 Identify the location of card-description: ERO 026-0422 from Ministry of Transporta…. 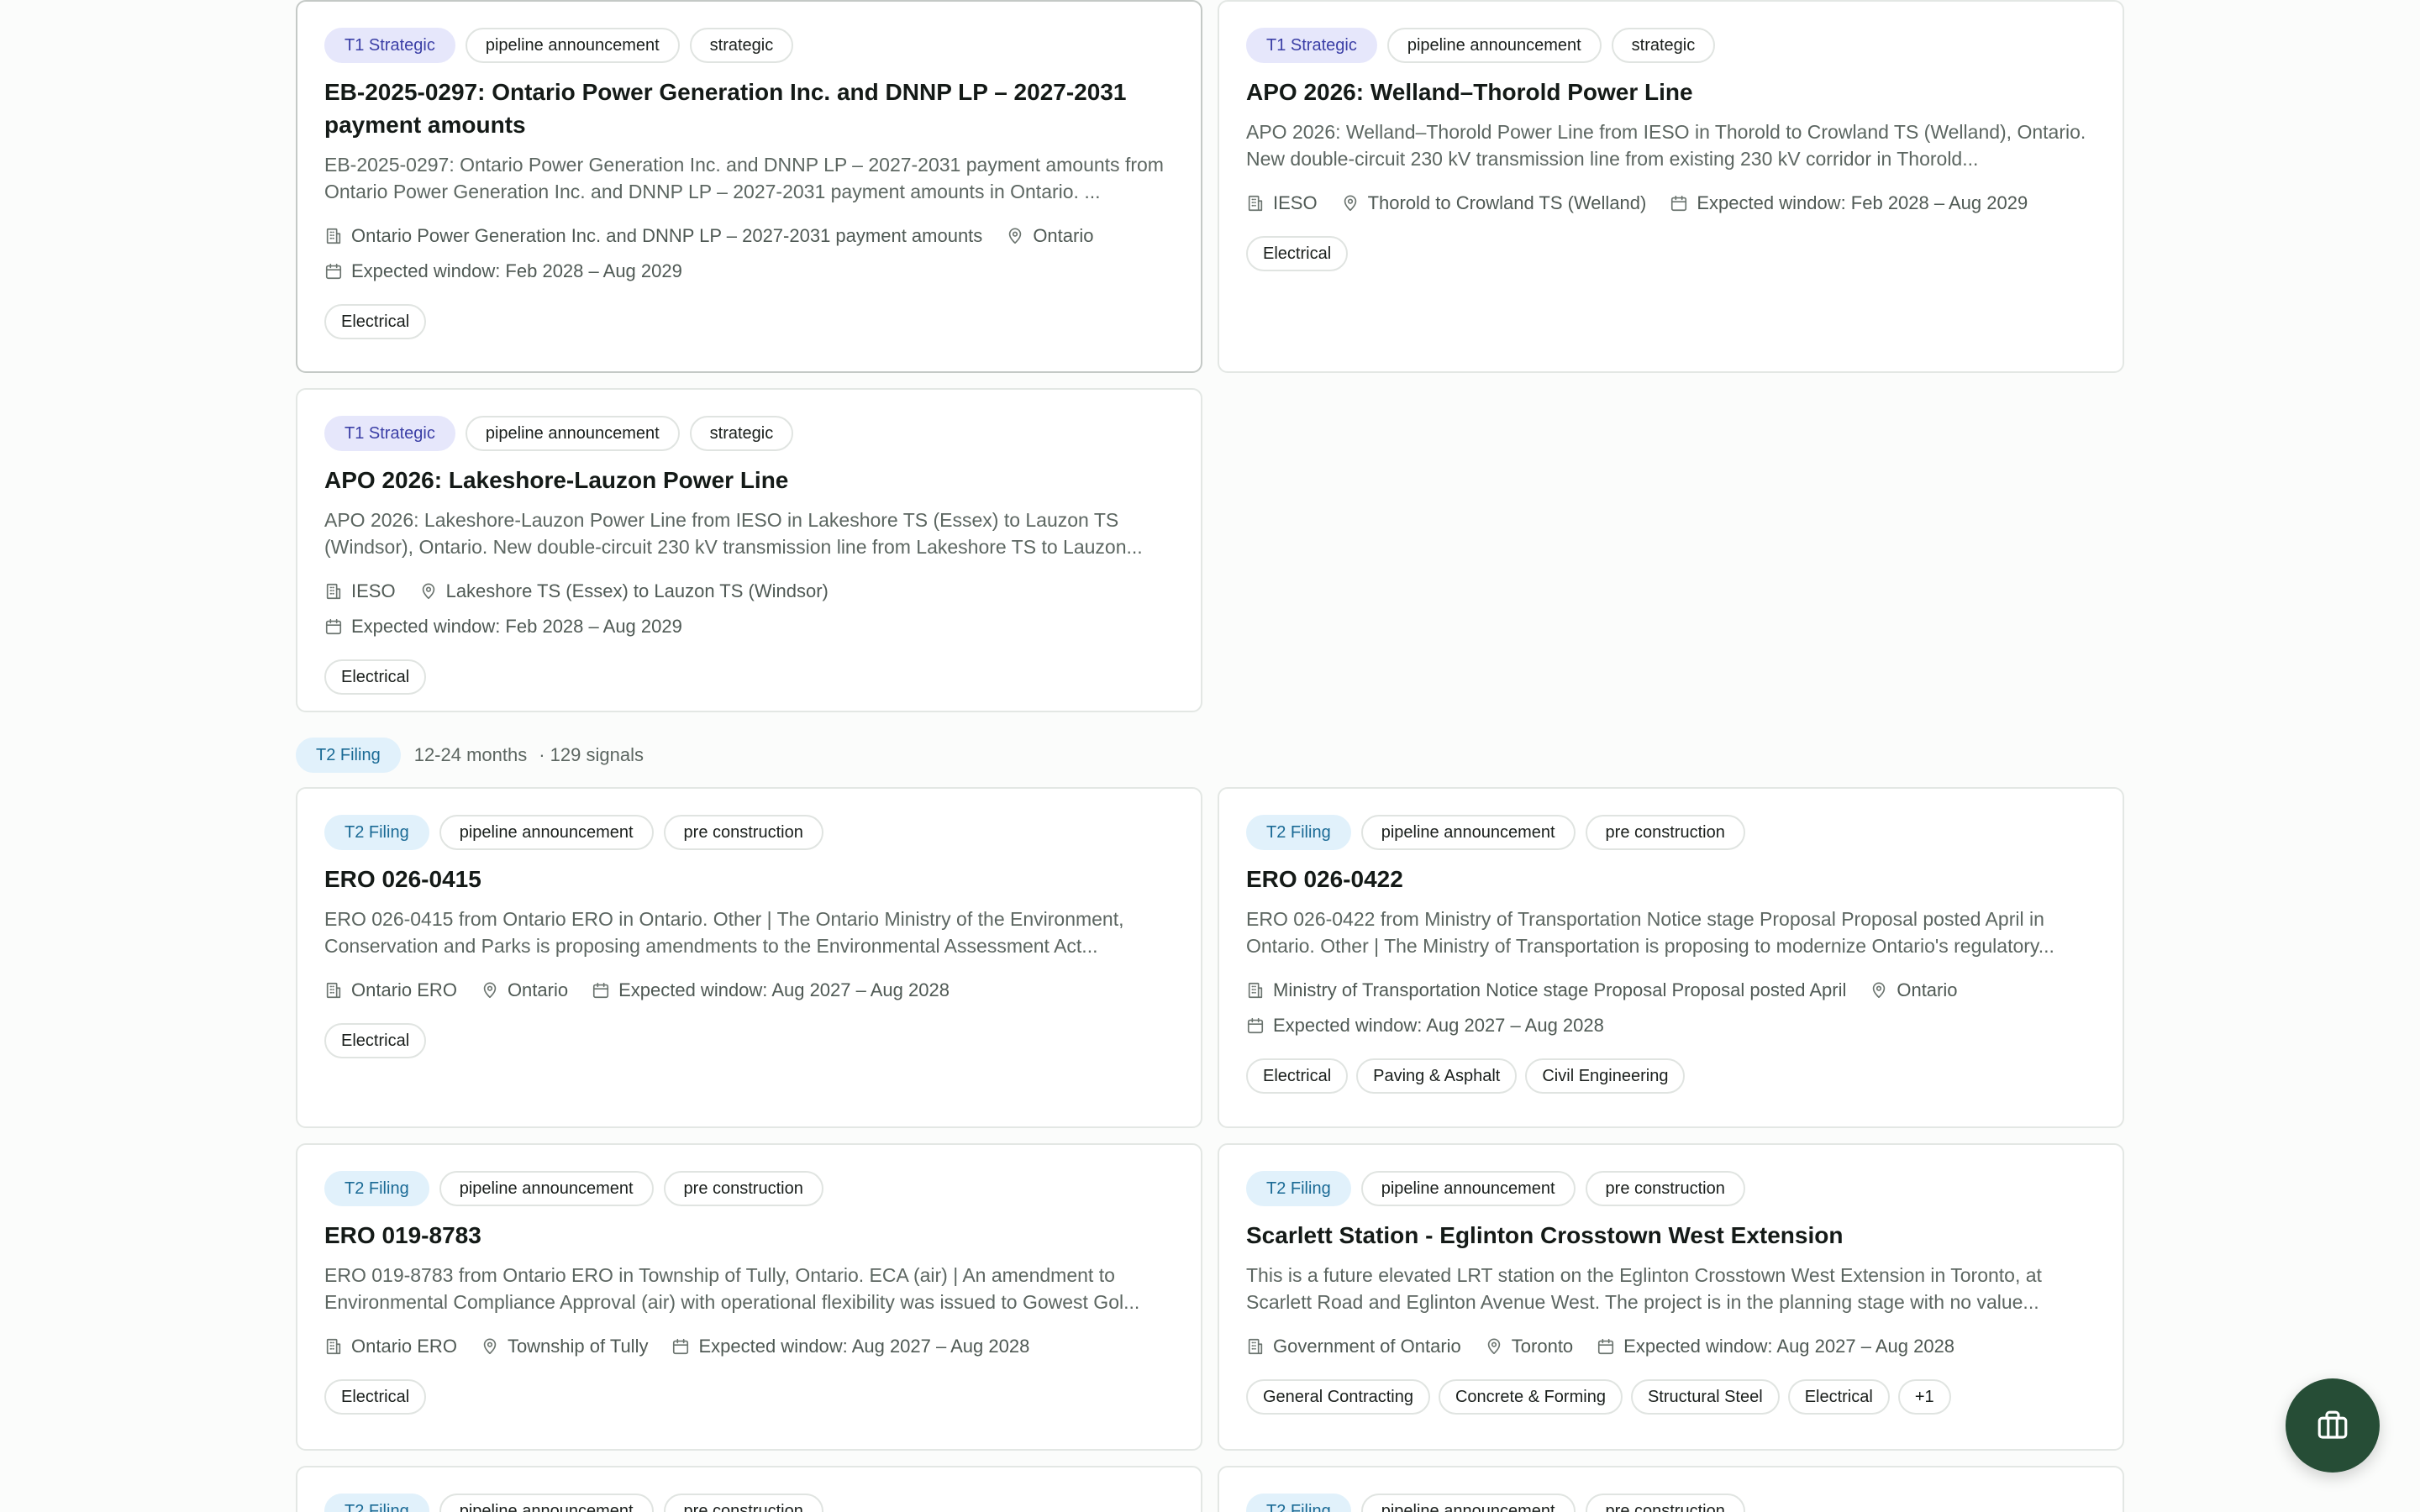
(1650, 932).